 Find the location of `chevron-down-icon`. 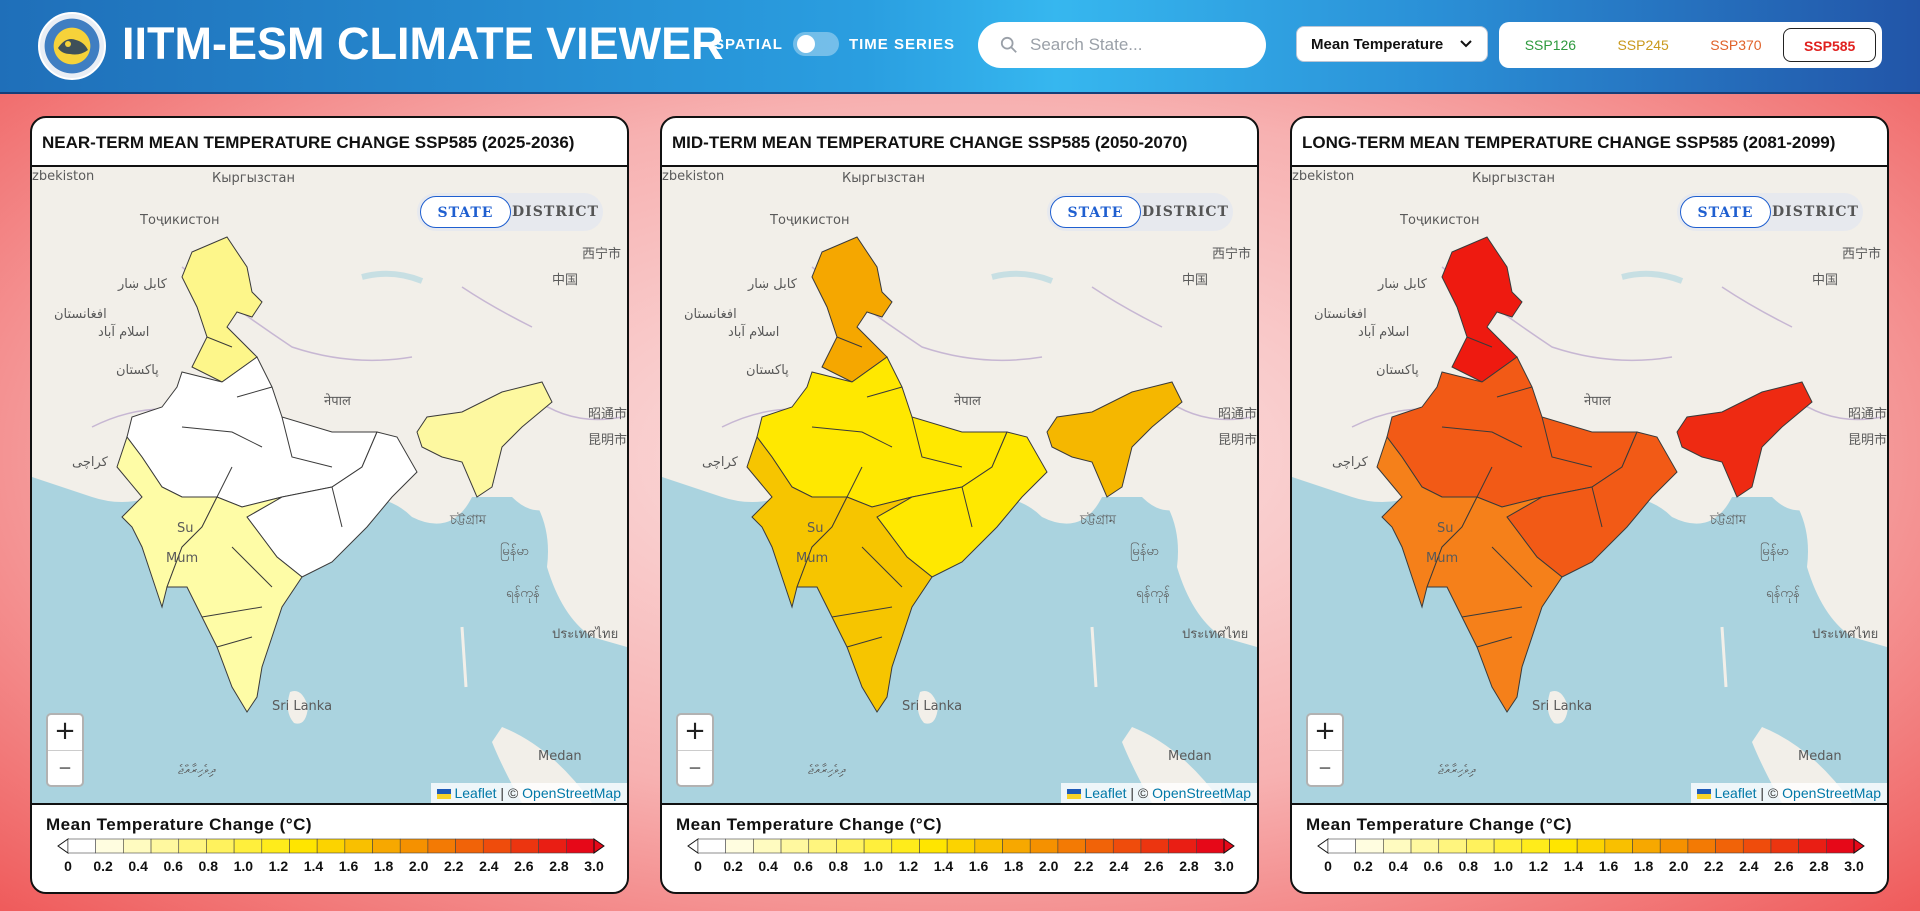

chevron-down-icon is located at coordinates (1466, 44).